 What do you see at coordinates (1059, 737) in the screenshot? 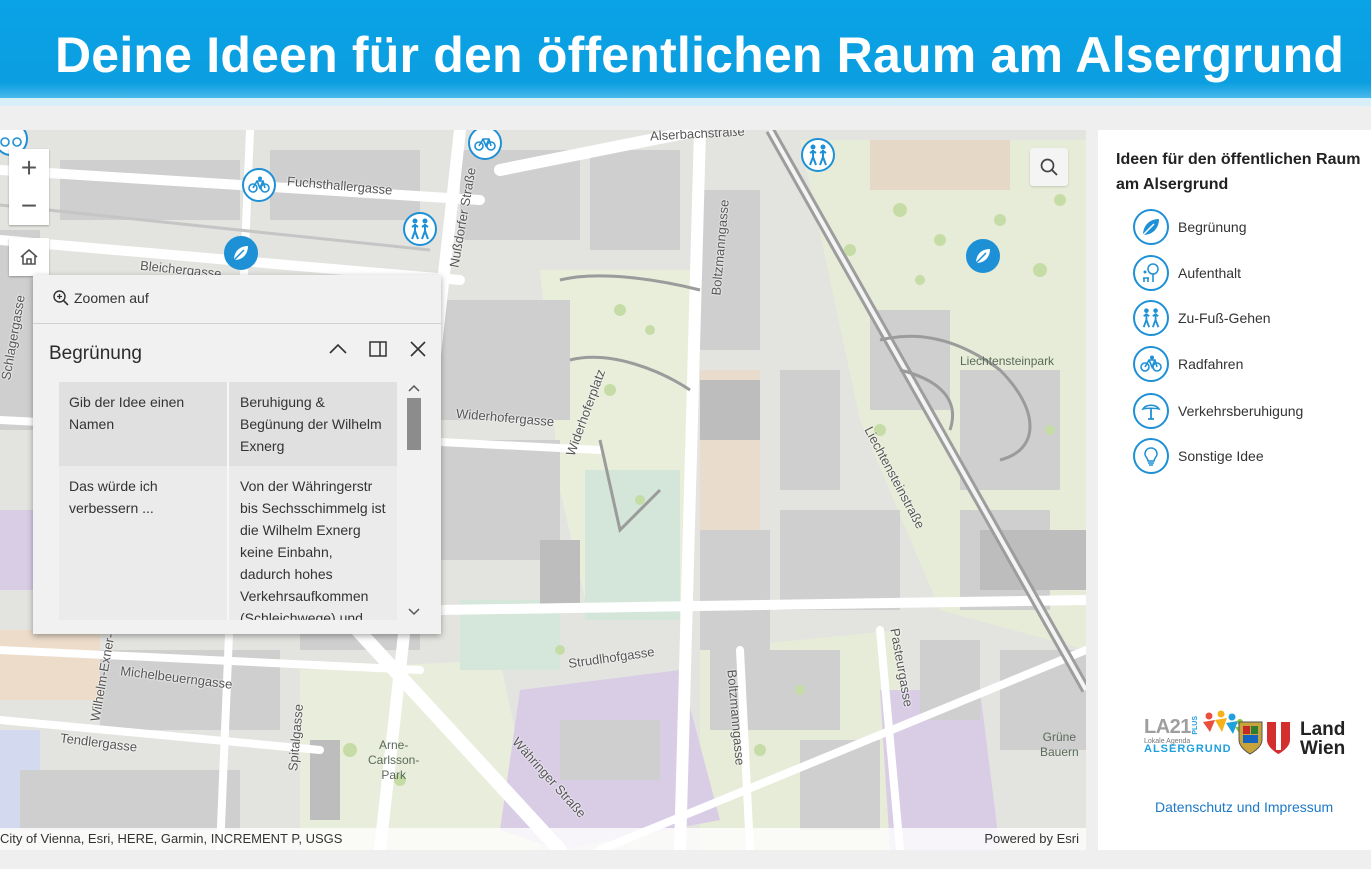
I see `park-label-line: Grüne` at bounding box center [1059, 737].